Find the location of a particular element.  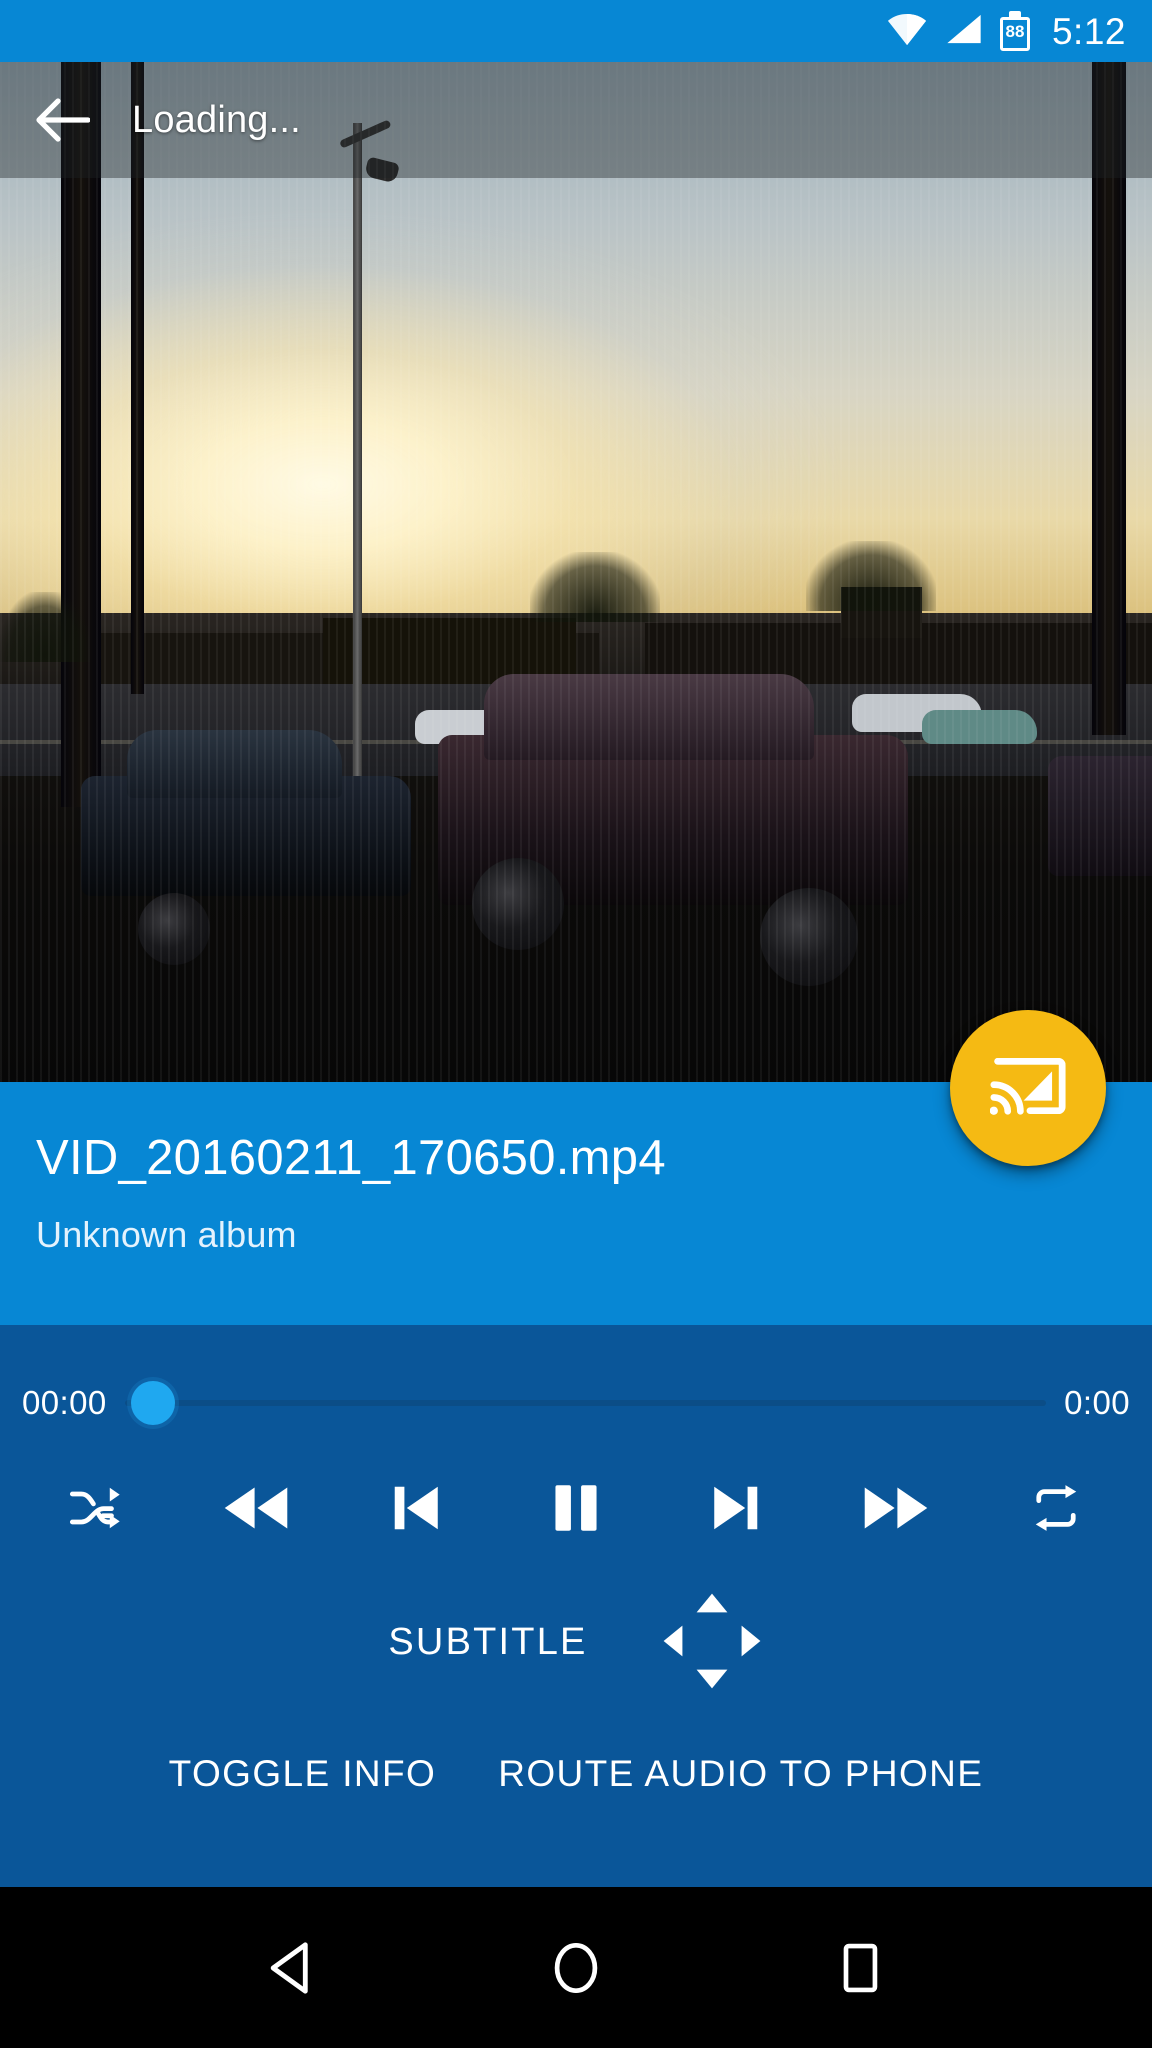

nav-back-triangle-icon is located at coordinates (292, 1968).